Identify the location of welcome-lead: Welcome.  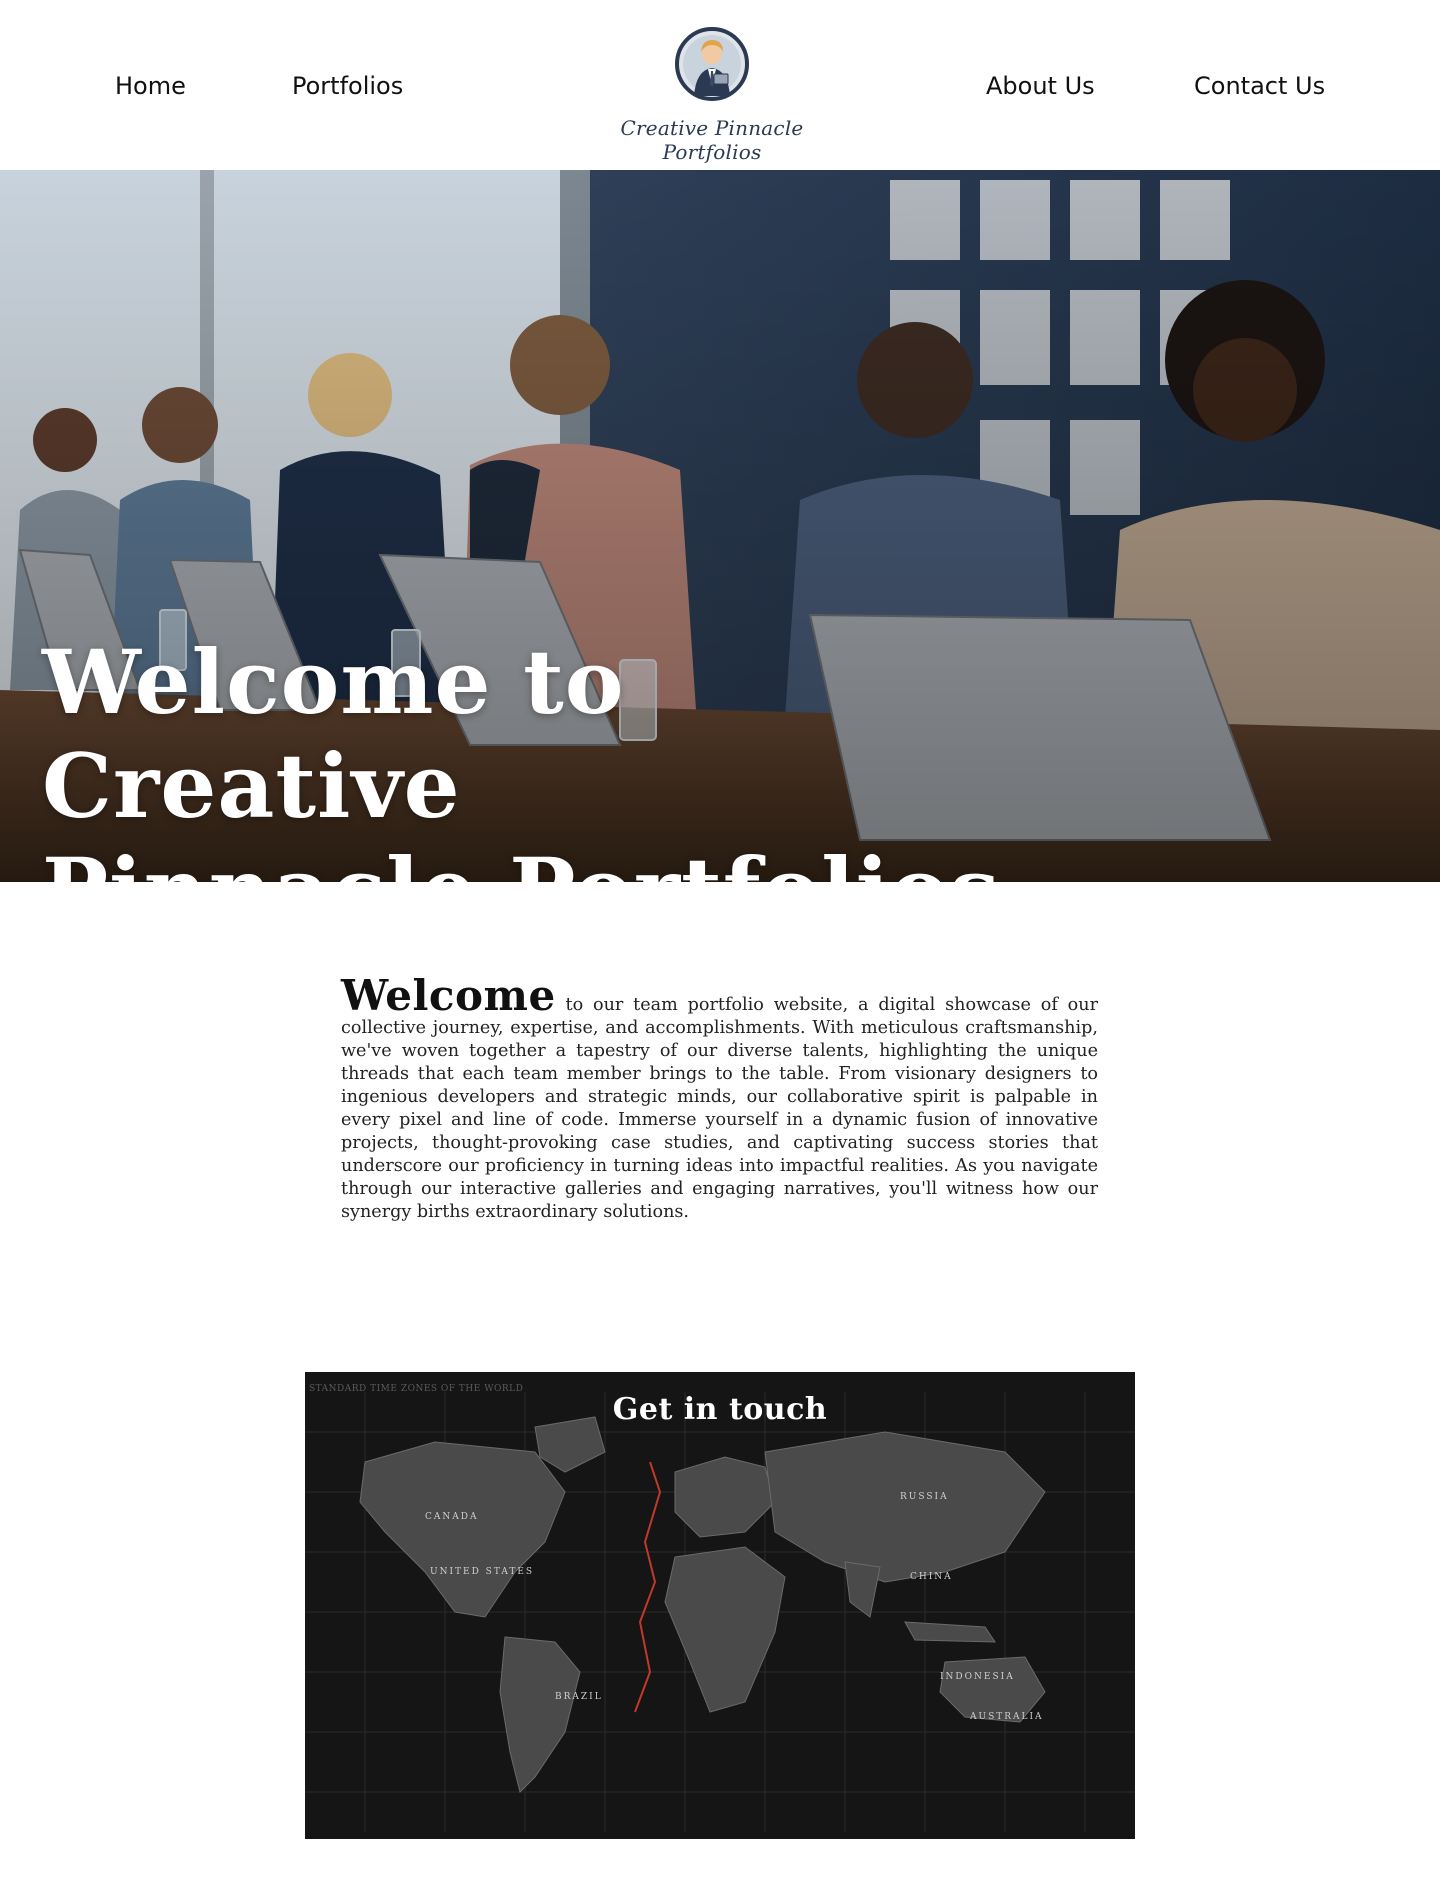
(448, 995).